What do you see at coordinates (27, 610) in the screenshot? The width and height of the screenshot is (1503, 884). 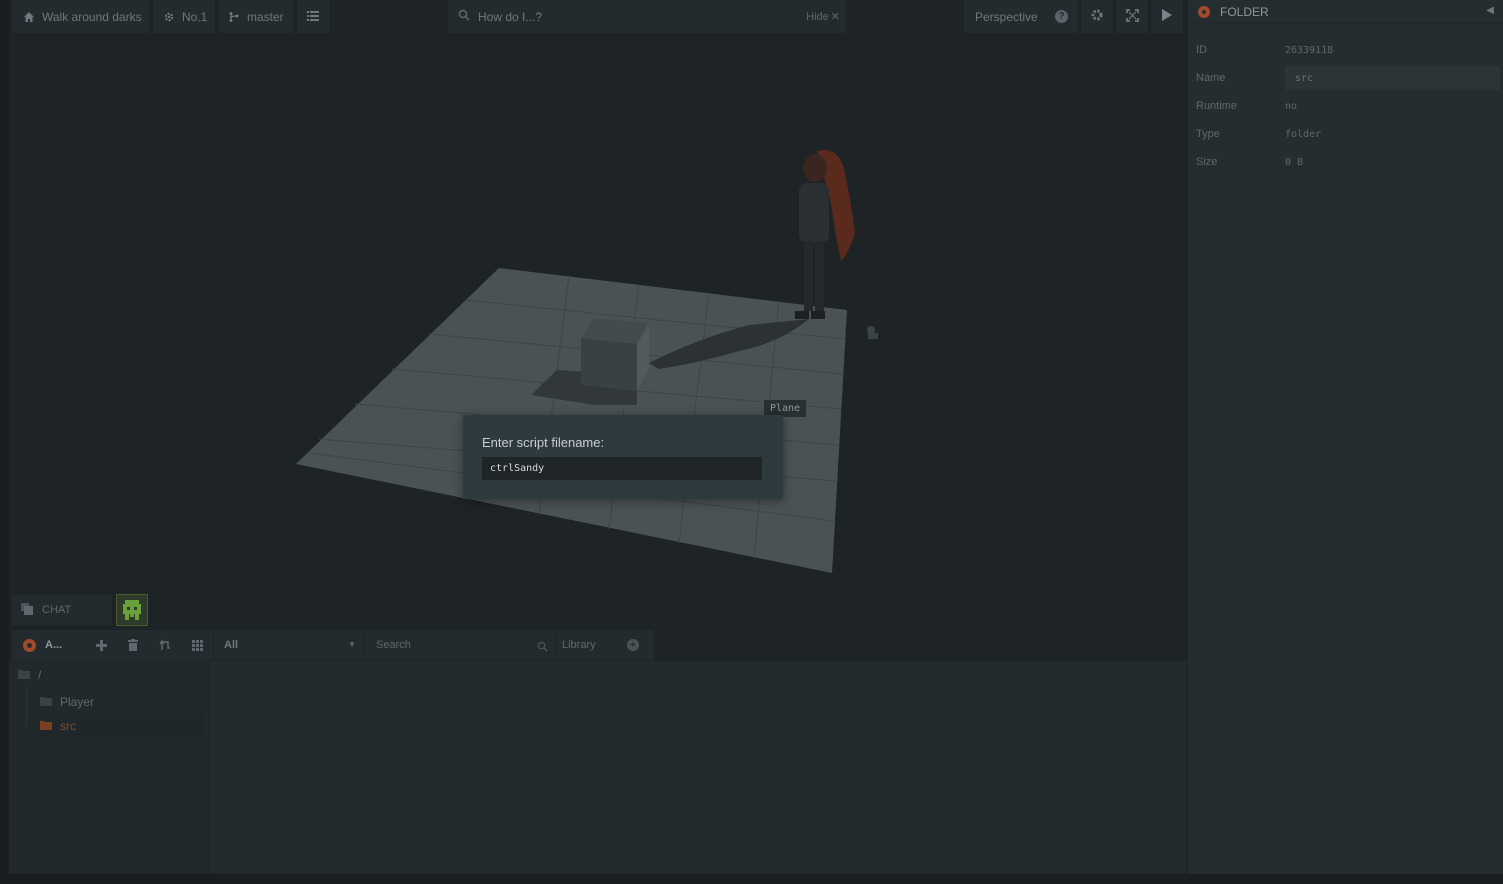 I see `chat-icon` at bounding box center [27, 610].